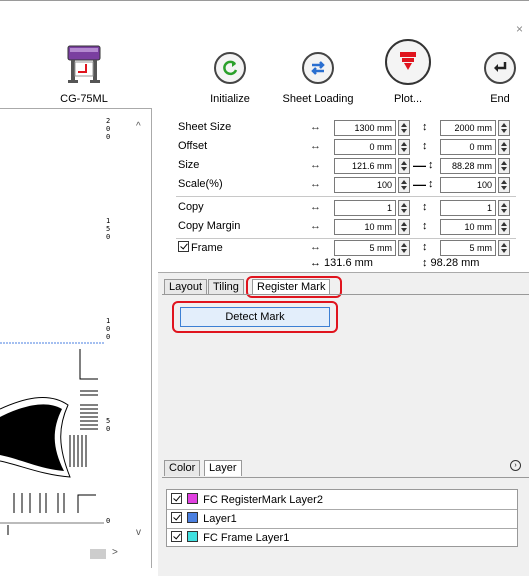  Describe the element at coordinates (365, 227) in the screenshot. I see `copy-margin-x-input: 10 mm` at that location.